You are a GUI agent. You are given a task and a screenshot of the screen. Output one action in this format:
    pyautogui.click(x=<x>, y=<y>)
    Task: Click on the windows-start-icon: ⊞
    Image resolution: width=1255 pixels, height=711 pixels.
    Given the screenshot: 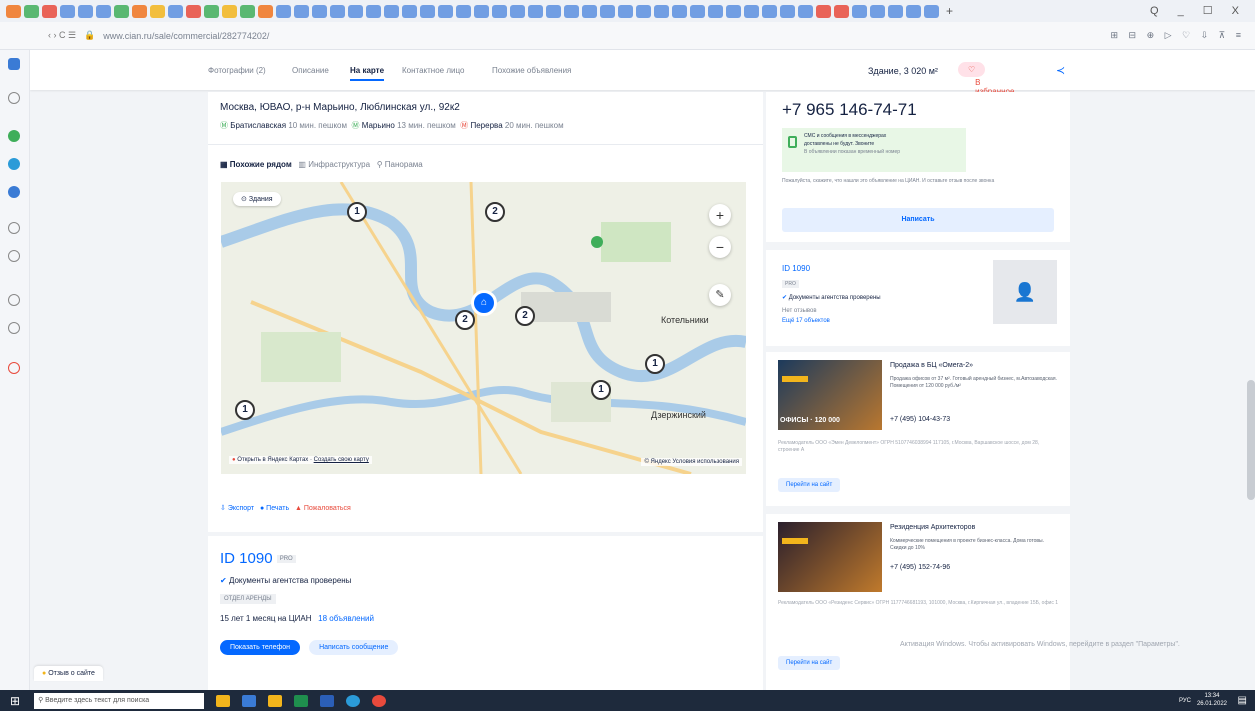 What is the action you would take?
    pyautogui.click(x=15, y=701)
    